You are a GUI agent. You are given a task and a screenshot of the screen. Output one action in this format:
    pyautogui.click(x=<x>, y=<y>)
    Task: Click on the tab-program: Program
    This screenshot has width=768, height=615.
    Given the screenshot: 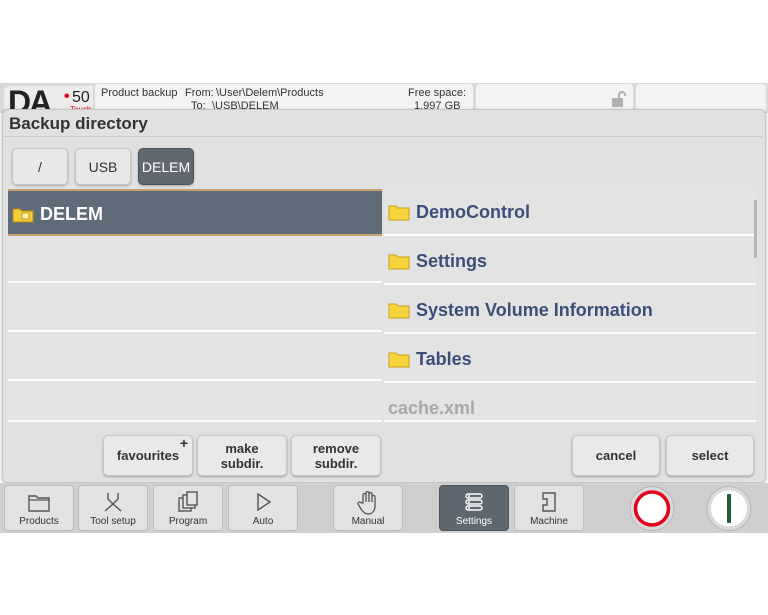 What is the action you would take?
    pyautogui.click(x=188, y=508)
    